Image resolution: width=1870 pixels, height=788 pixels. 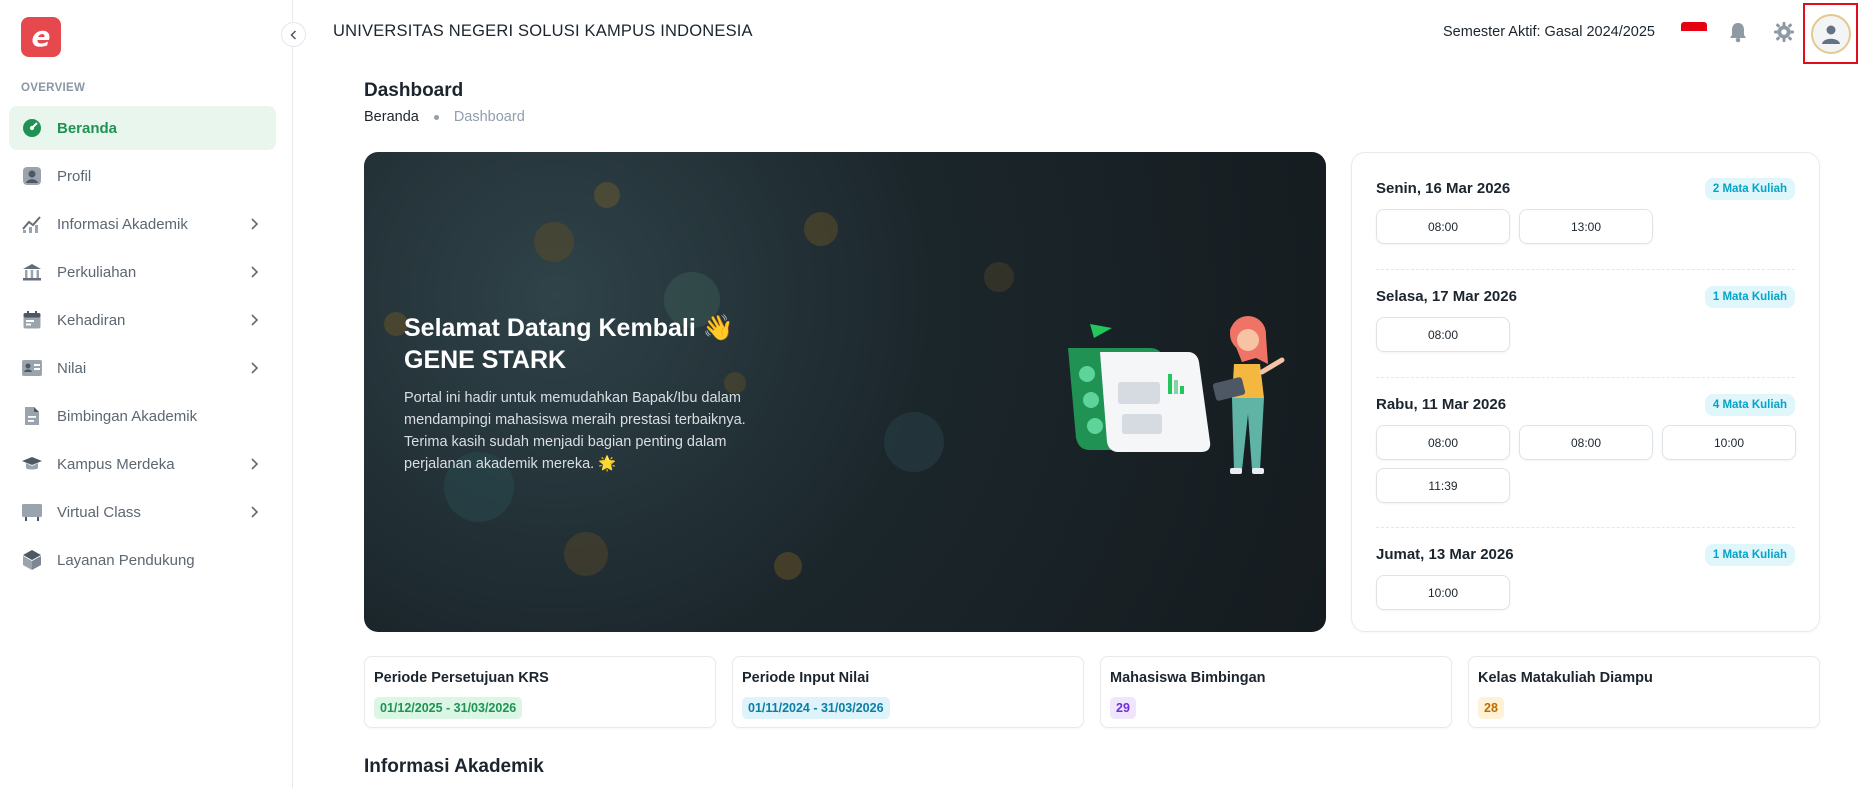 I want to click on grade-card-icon, so click(x=32, y=368).